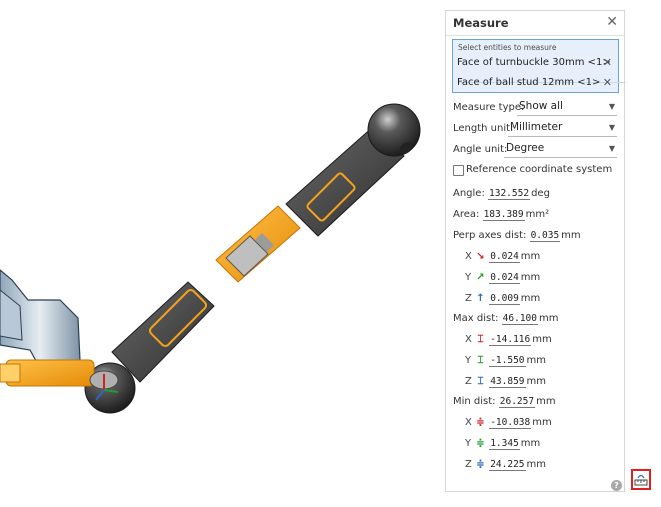 The image size is (661, 507). I want to click on perp-dist-unit: mm, so click(571, 235).